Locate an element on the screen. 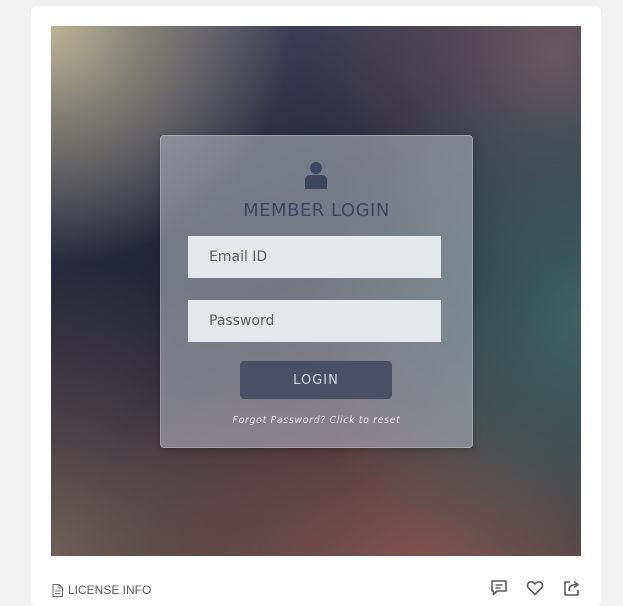 Image resolution: width=623 pixels, height=606 pixels. license-info-link: LICENSE INFO is located at coordinates (101, 590).